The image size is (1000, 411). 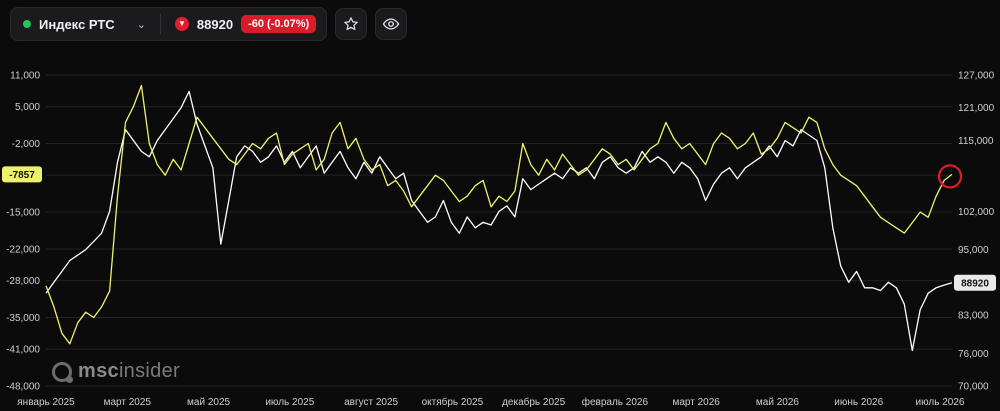 I want to click on x-tick-label: февраль 2026, so click(x=615, y=402).